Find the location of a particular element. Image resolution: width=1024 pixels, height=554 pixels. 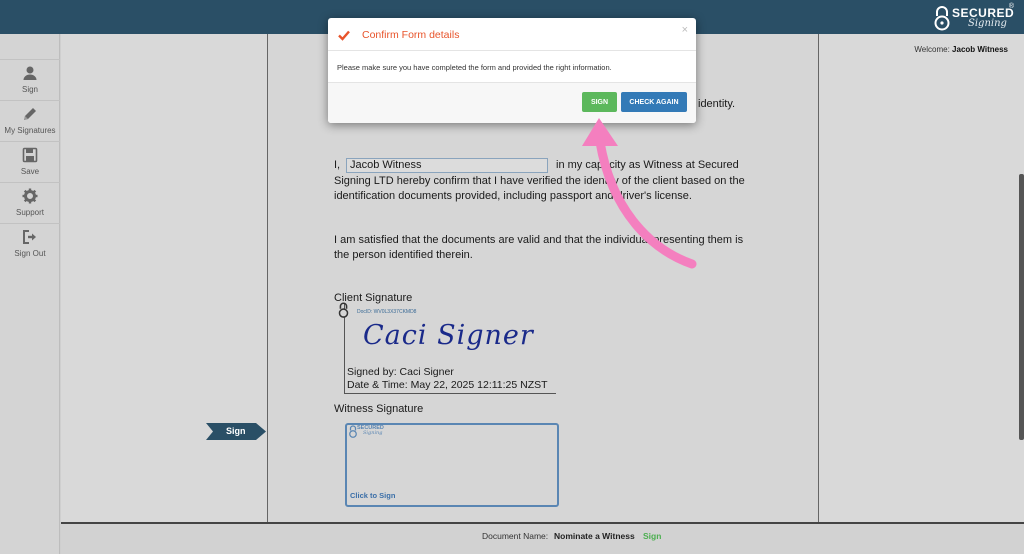

checkmark-icon is located at coordinates (344, 35).